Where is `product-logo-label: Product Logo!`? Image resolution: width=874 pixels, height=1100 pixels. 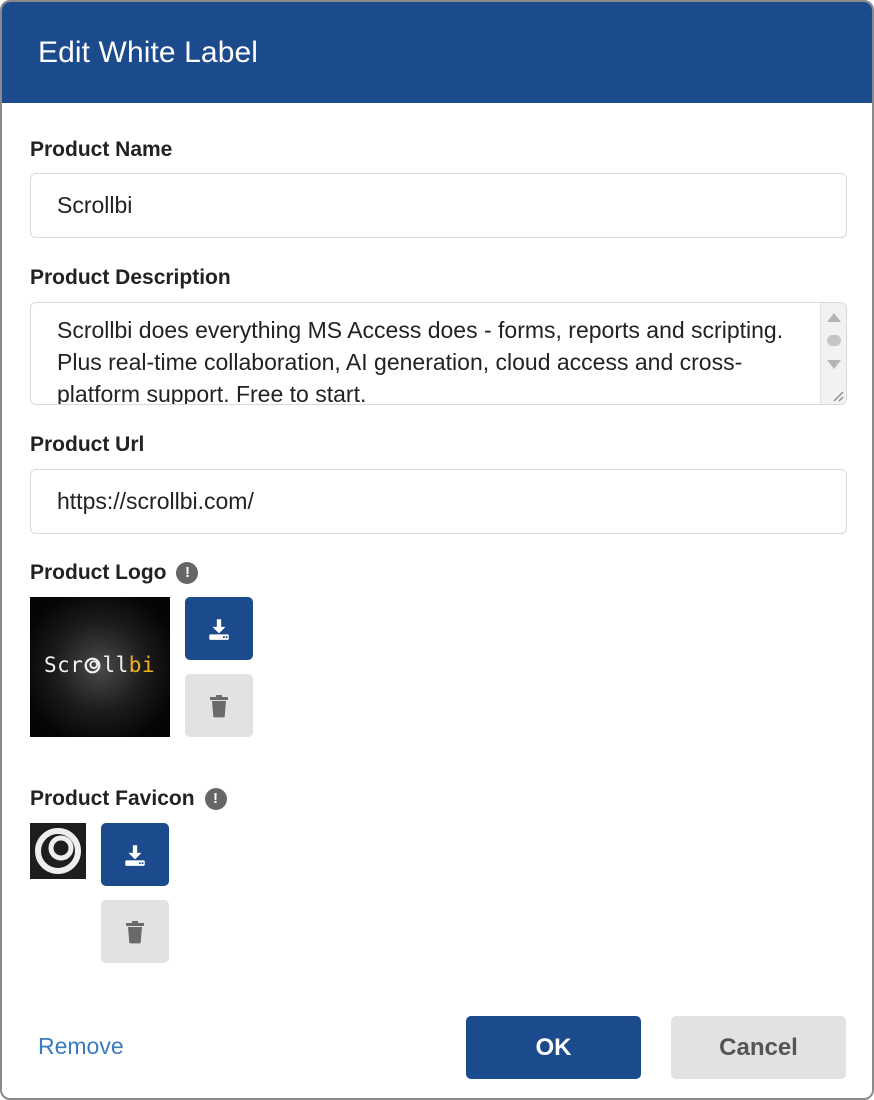 product-logo-label: Product Logo! is located at coordinates (114, 573).